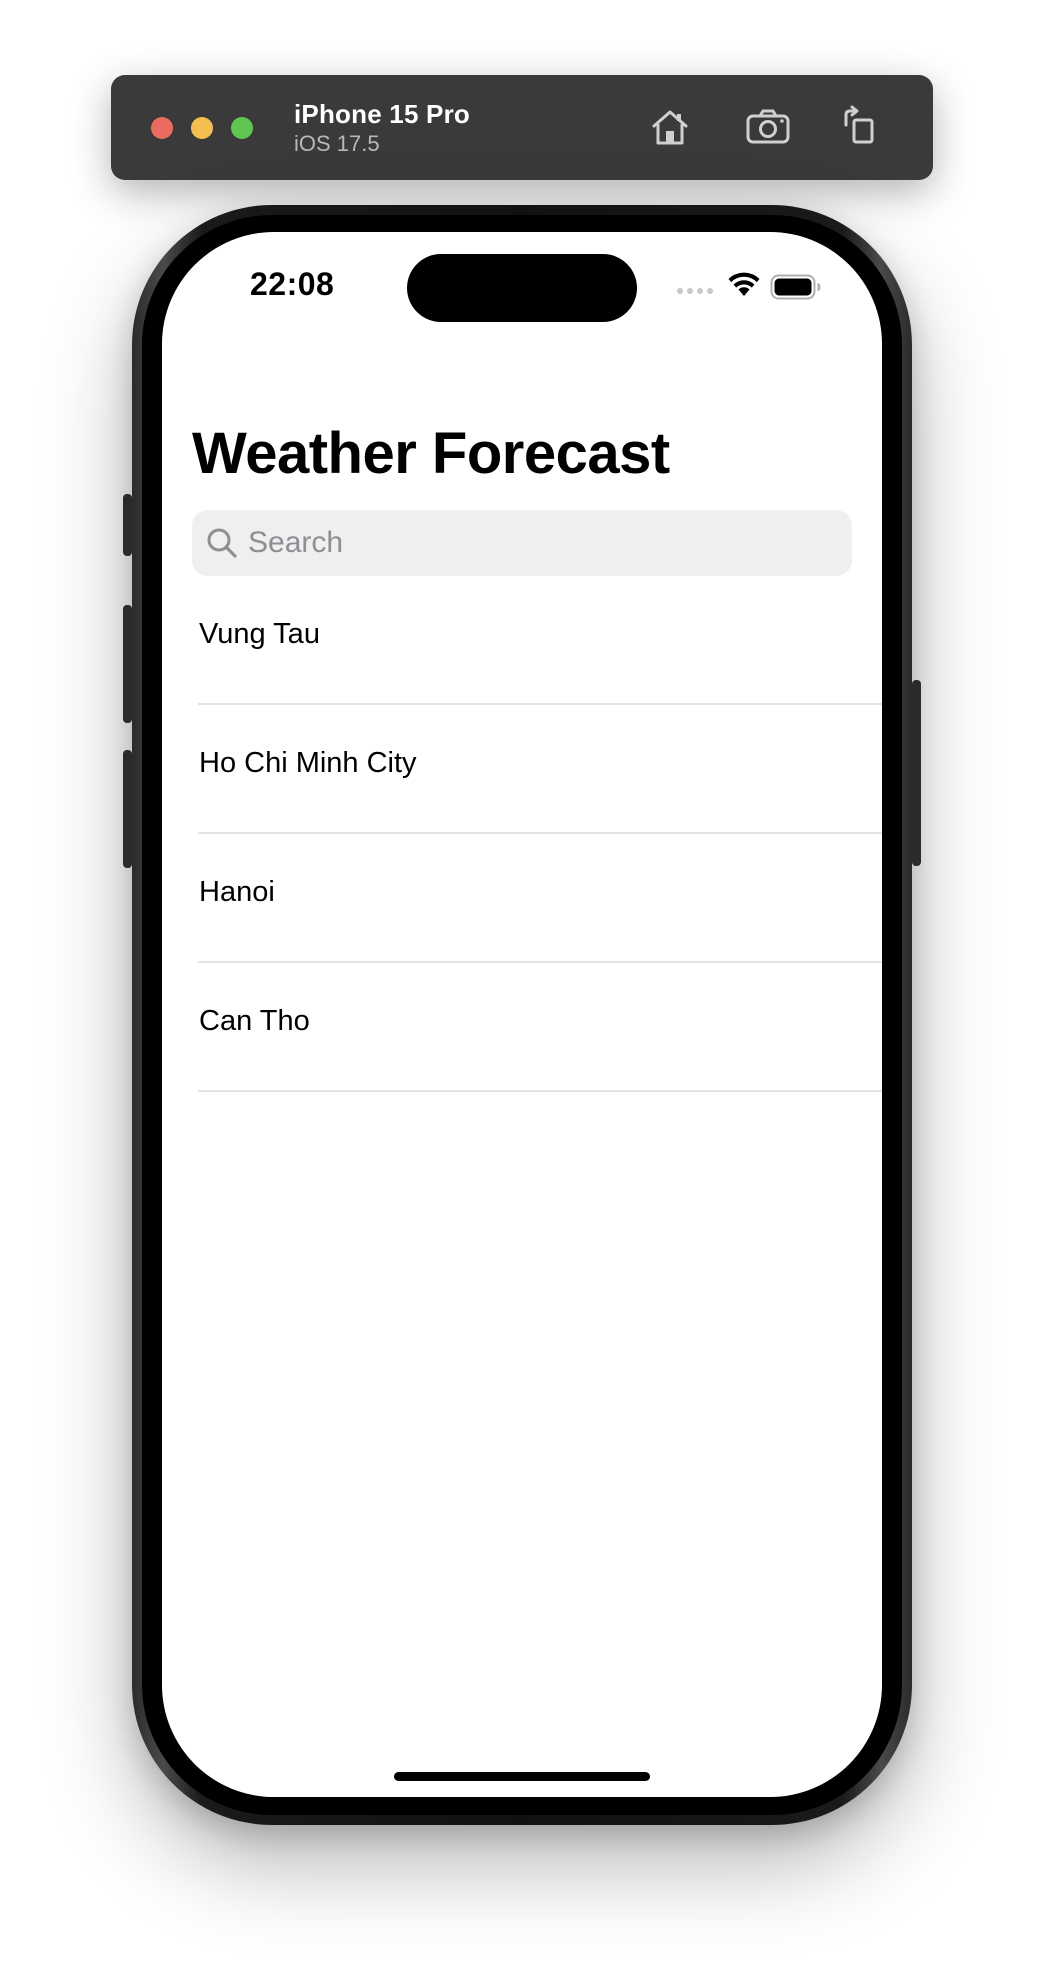  What do you see at coordinates (242, 128) in the screenshot?
I see `zoom-window-button` at bounding box center [242, 128].